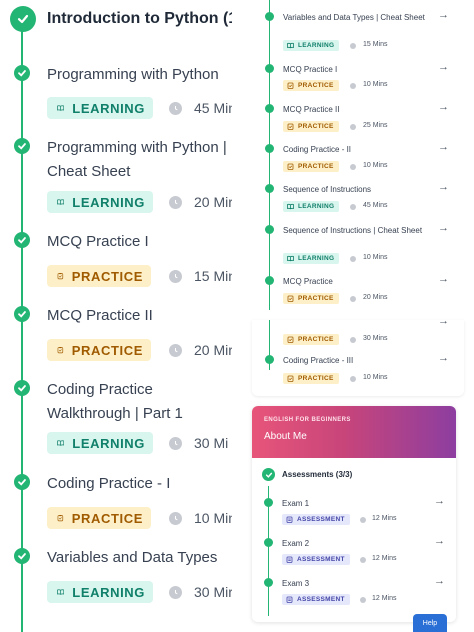 The image size is (474, 632). What do you see at coordinates (213, 518) in the screenshot?
I see `duration-text: 10 Min` at bounding box center [213, 518].